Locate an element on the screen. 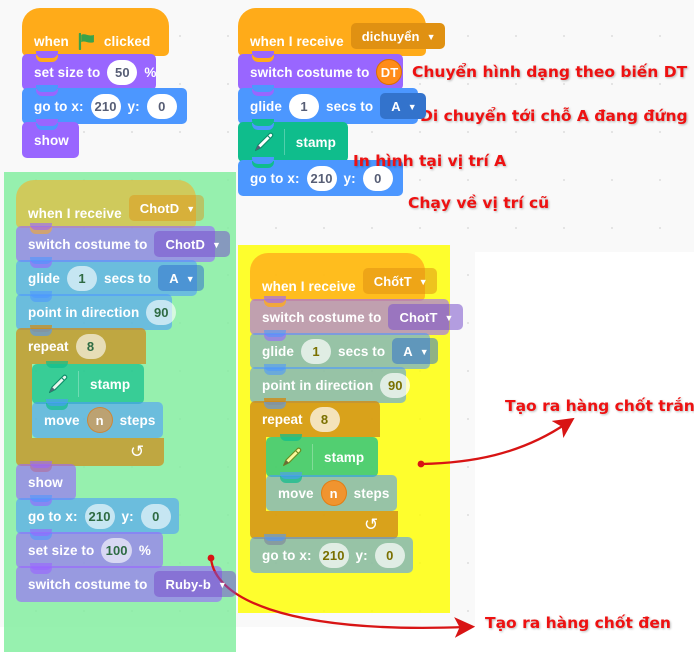  annot-switch-costume-text: Chuyển hình dạng theo biến DT is located at coordinates (550, 72).